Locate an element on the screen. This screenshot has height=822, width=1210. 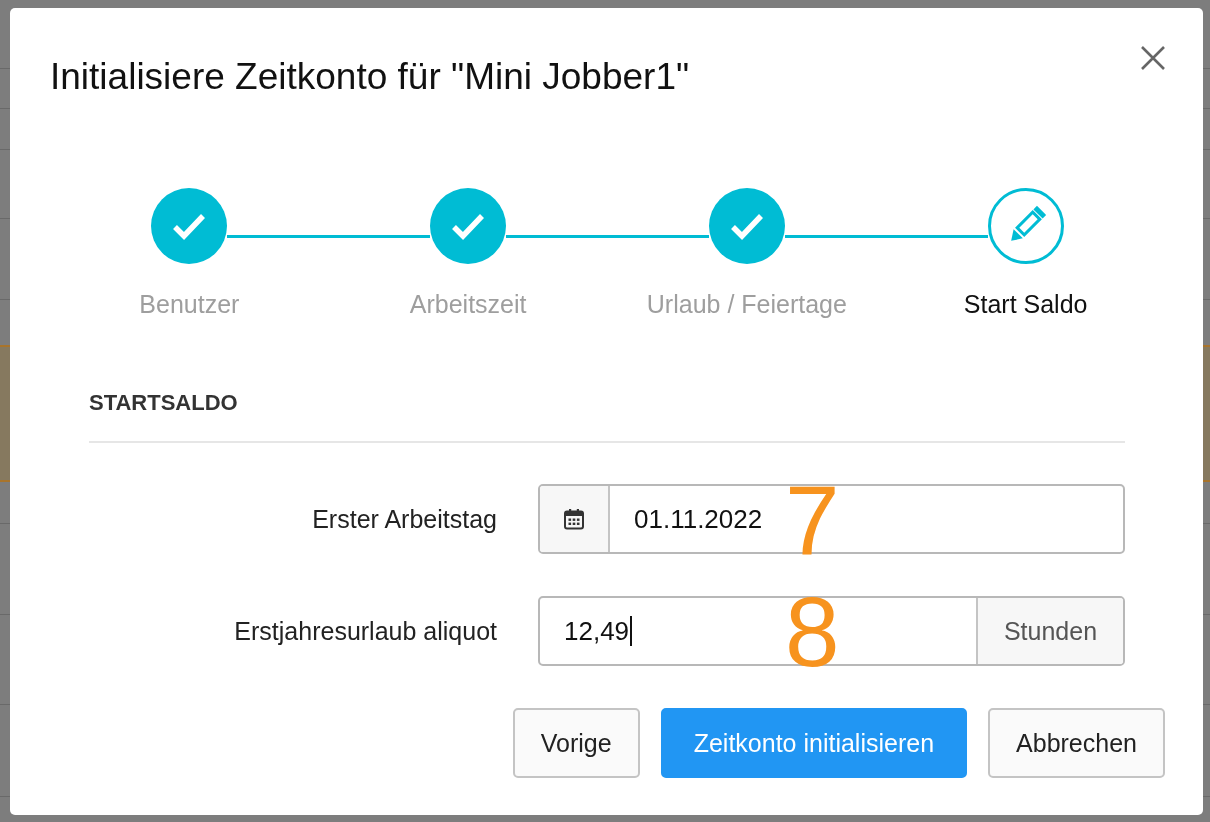
annotation-number: 7 is located at coordinates (812, 520).